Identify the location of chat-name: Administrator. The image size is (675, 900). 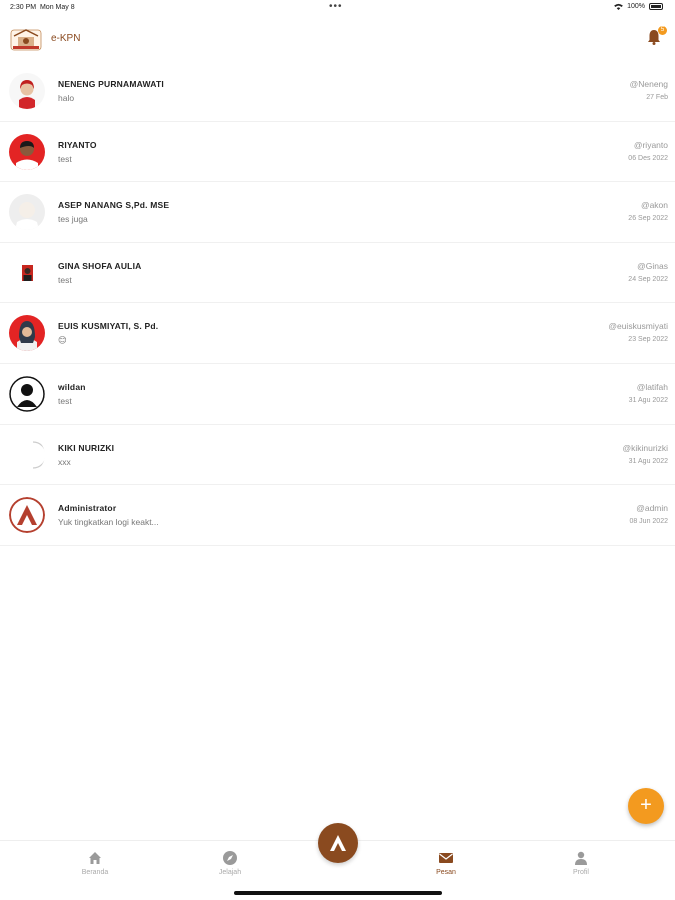
(87, 508).